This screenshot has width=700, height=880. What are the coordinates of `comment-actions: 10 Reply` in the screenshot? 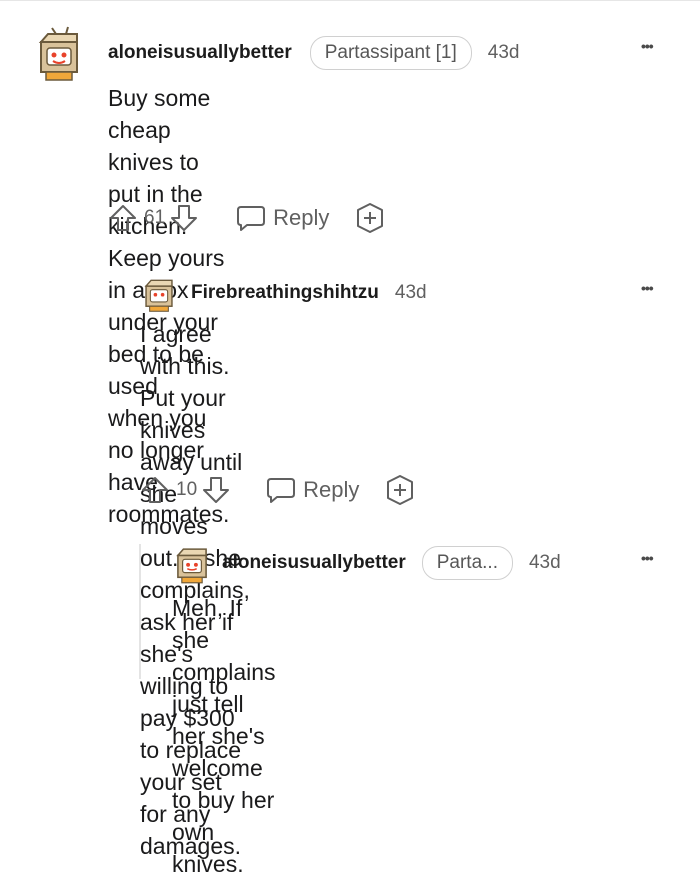 It's located at (278, 490).